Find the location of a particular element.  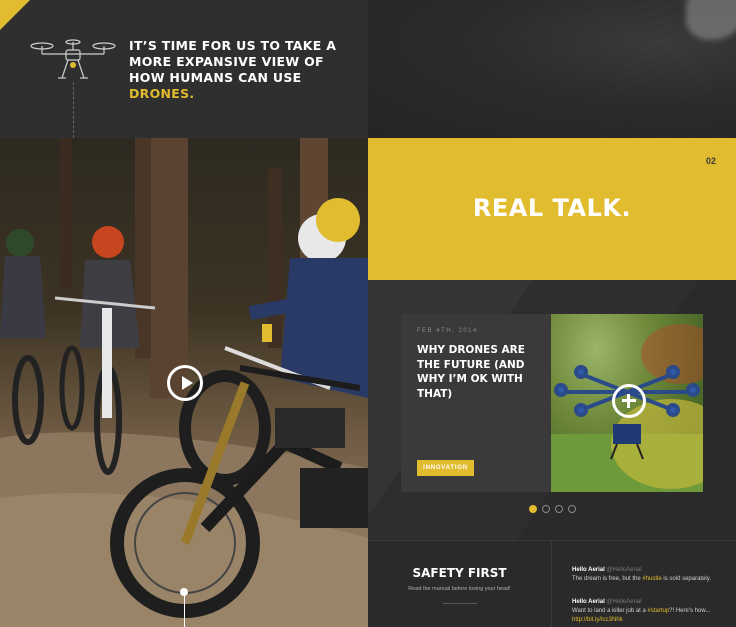

carousel-dots is located at coordinates (552, 509).